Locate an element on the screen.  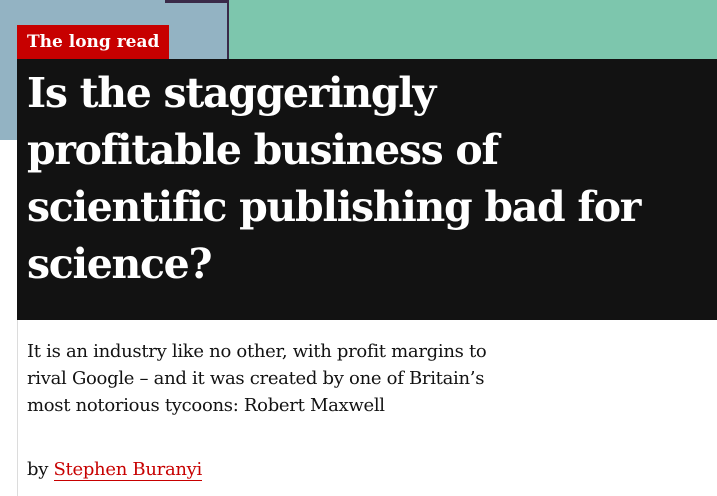
byline-prefix: by is located at coordinates (38, 469).